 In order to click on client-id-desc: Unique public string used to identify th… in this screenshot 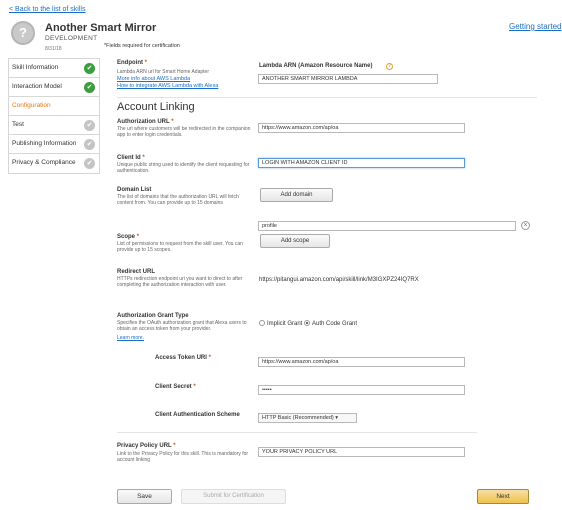, I will do `click(183, 168)`.